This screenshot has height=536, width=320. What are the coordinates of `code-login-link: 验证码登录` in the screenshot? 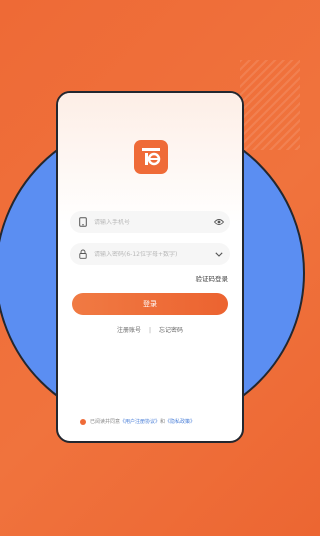 It's located at (212, 278).